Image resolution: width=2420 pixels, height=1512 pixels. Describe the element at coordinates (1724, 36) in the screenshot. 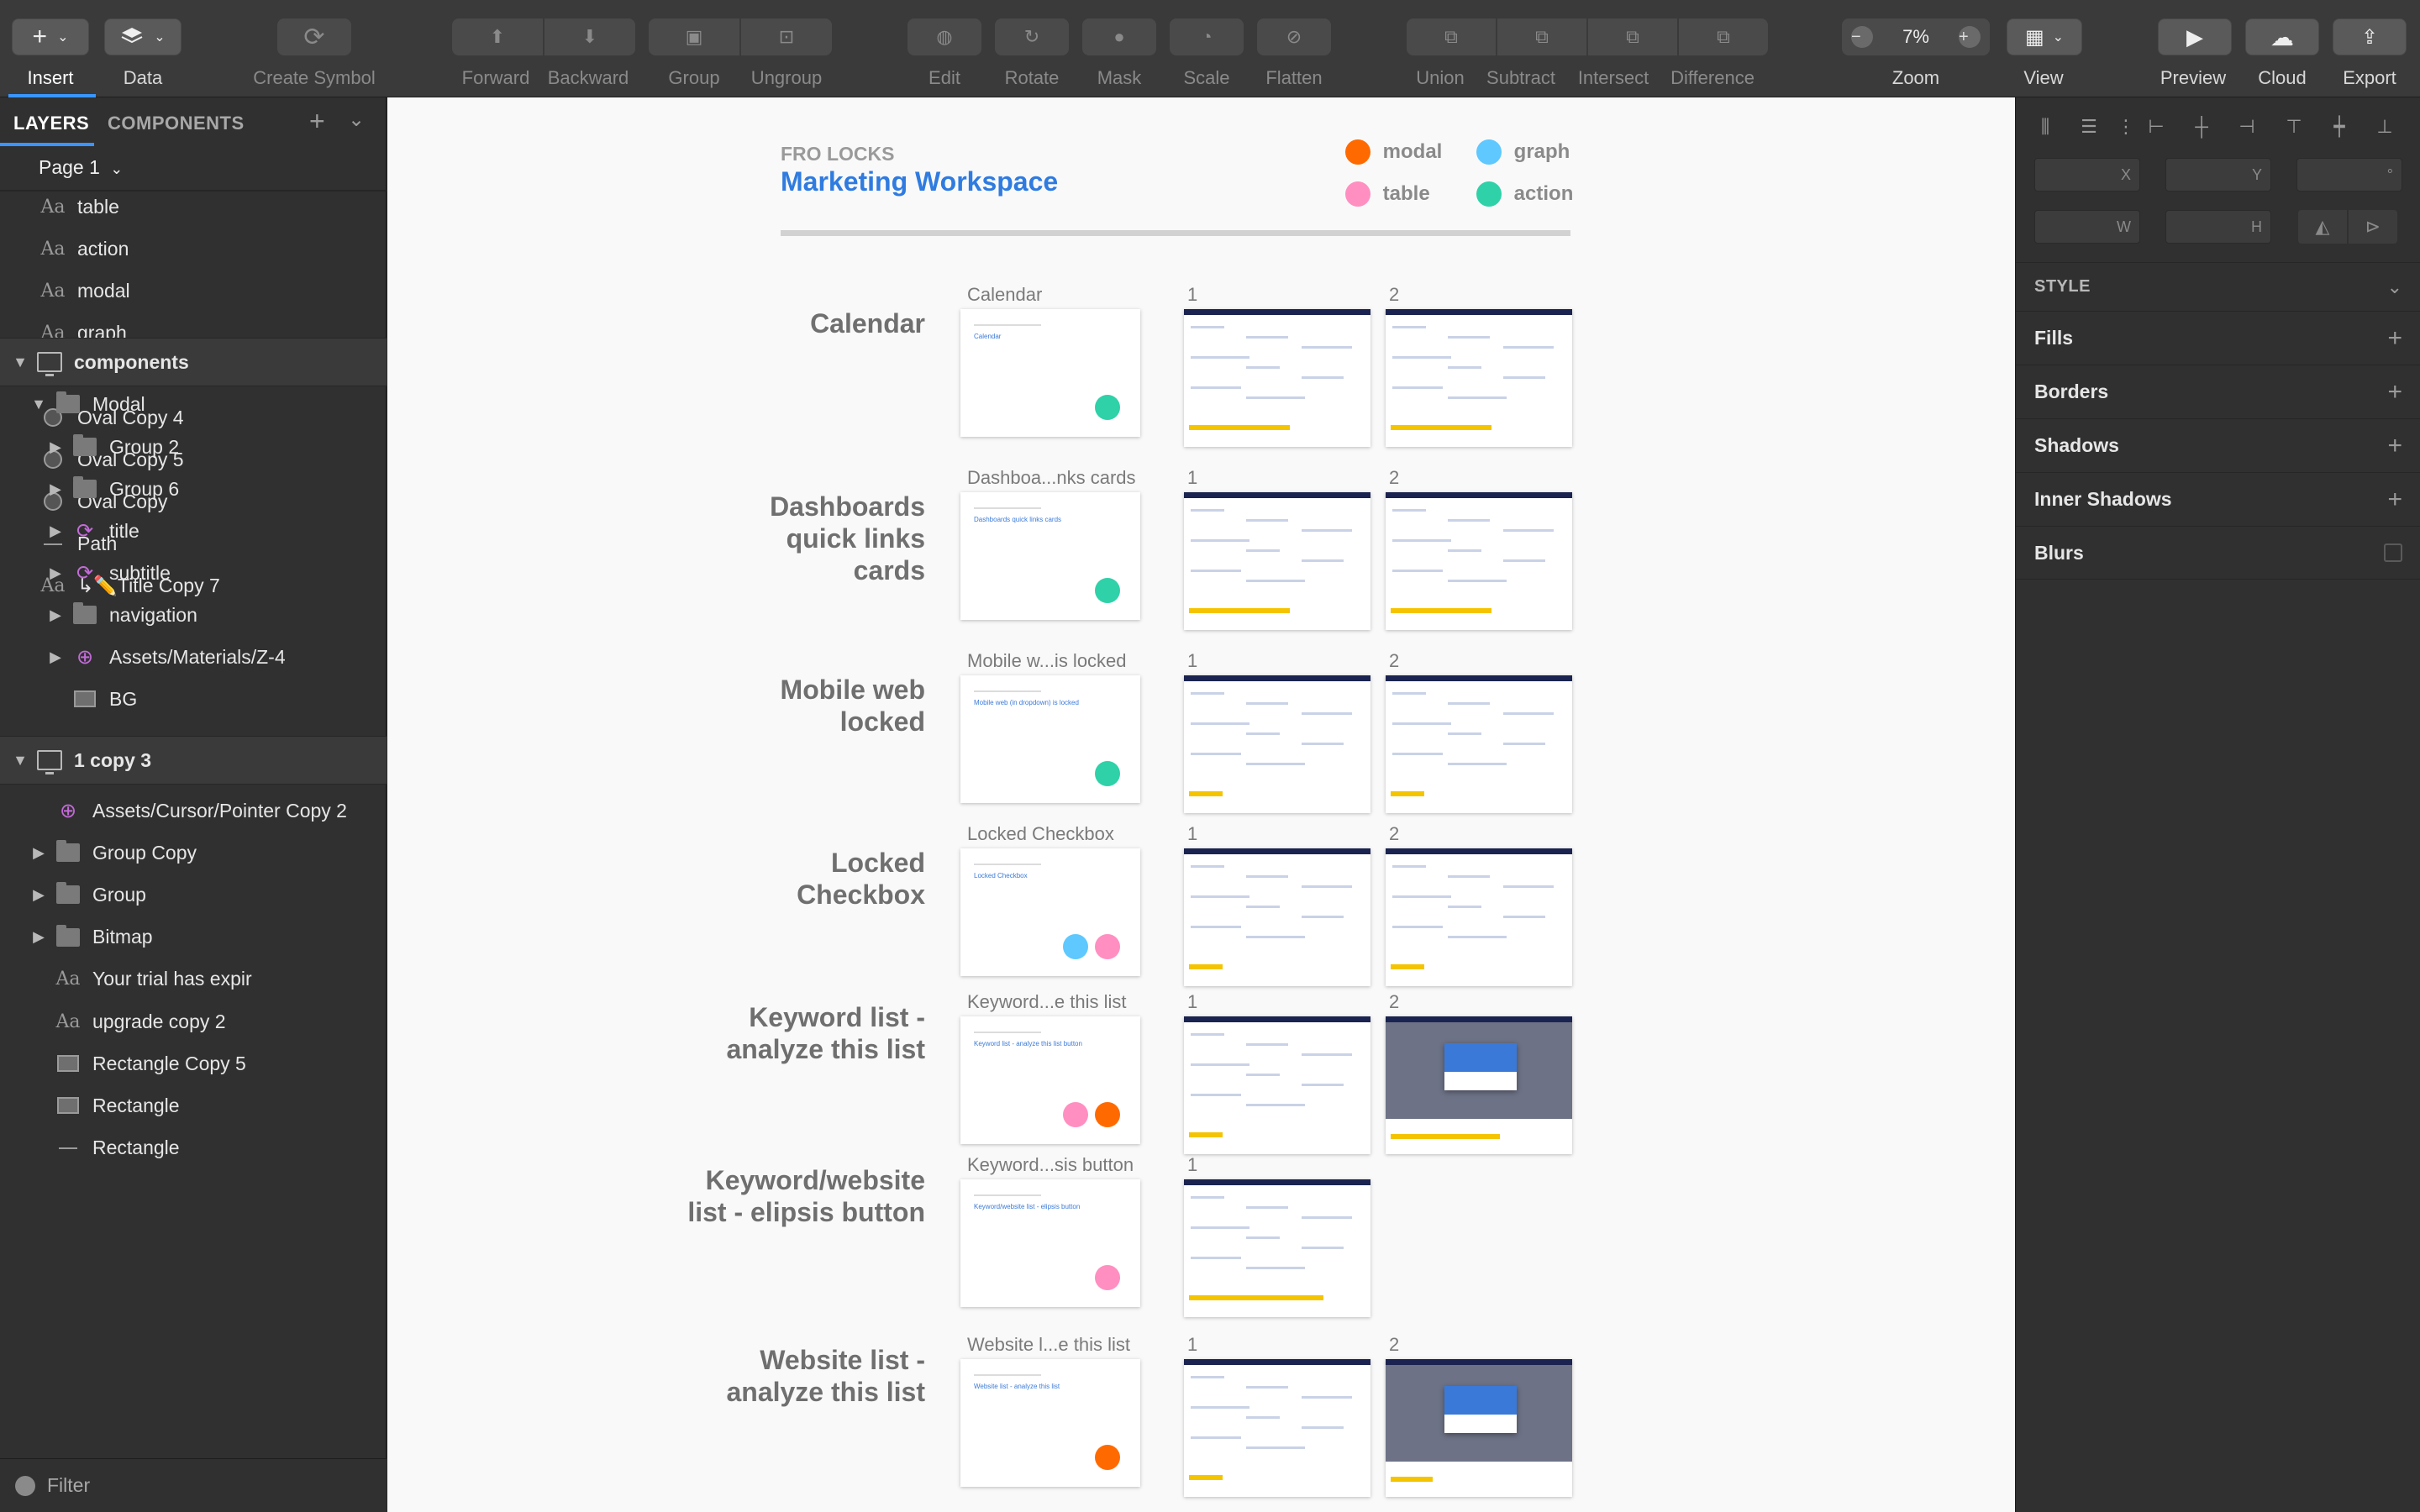

I see `difference-button: ⧉` at that location.